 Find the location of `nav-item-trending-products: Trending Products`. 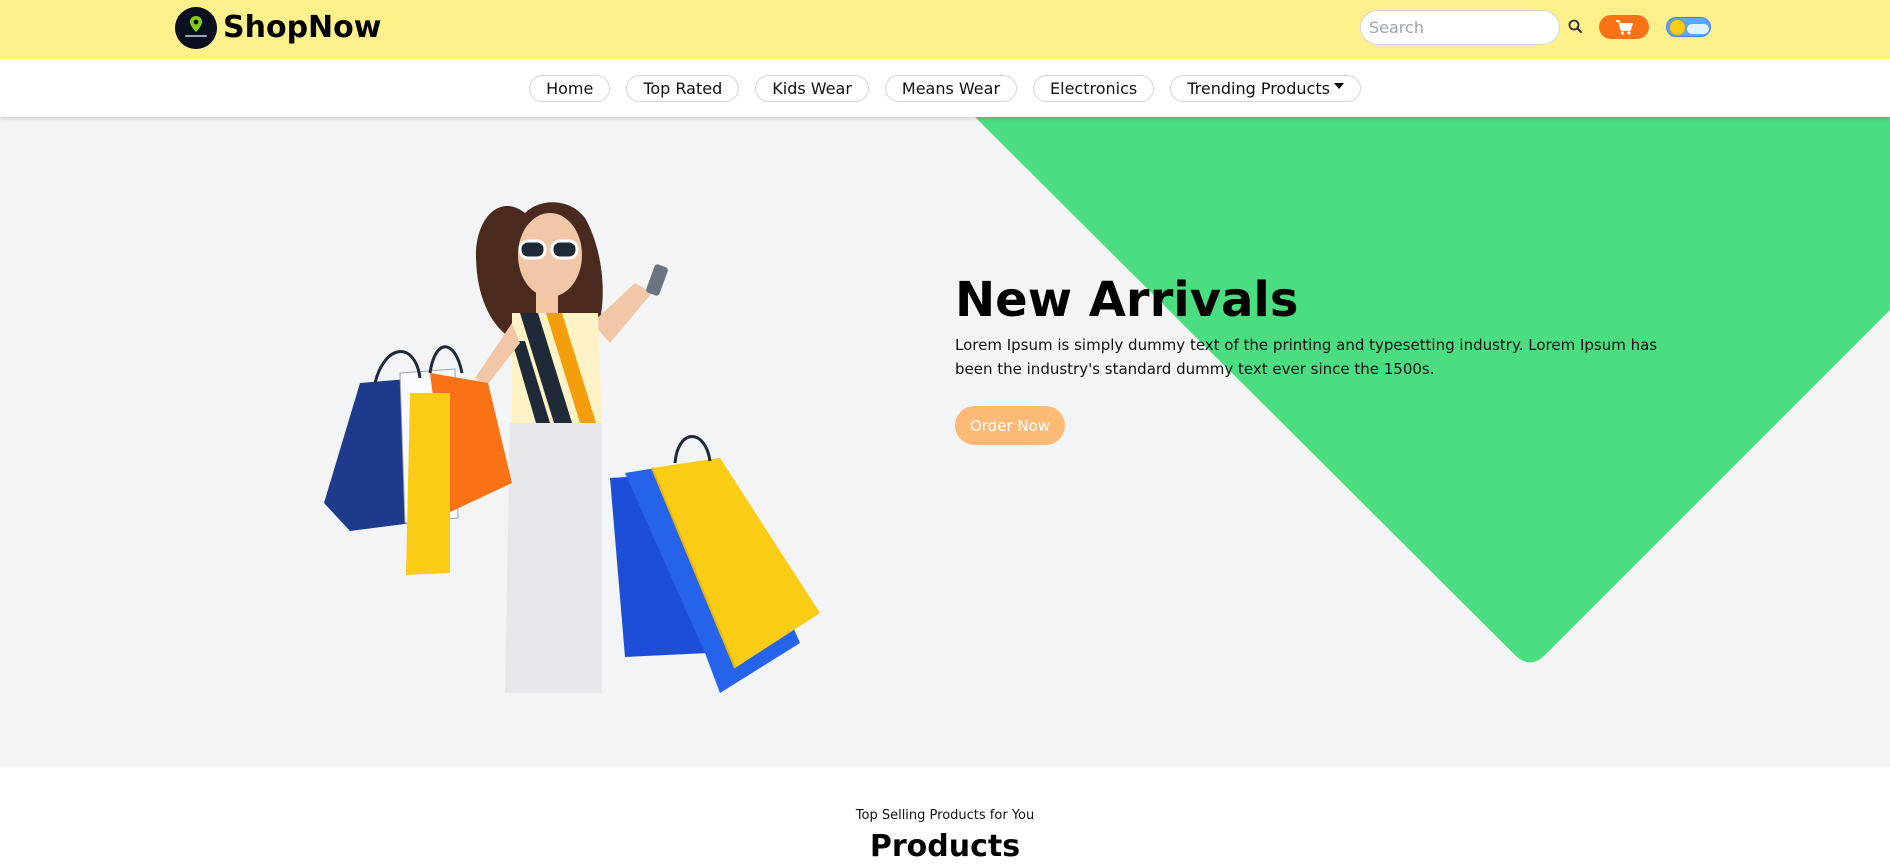

nav-item-trending-products: Trending Products is located at coordinates (1265, 88).